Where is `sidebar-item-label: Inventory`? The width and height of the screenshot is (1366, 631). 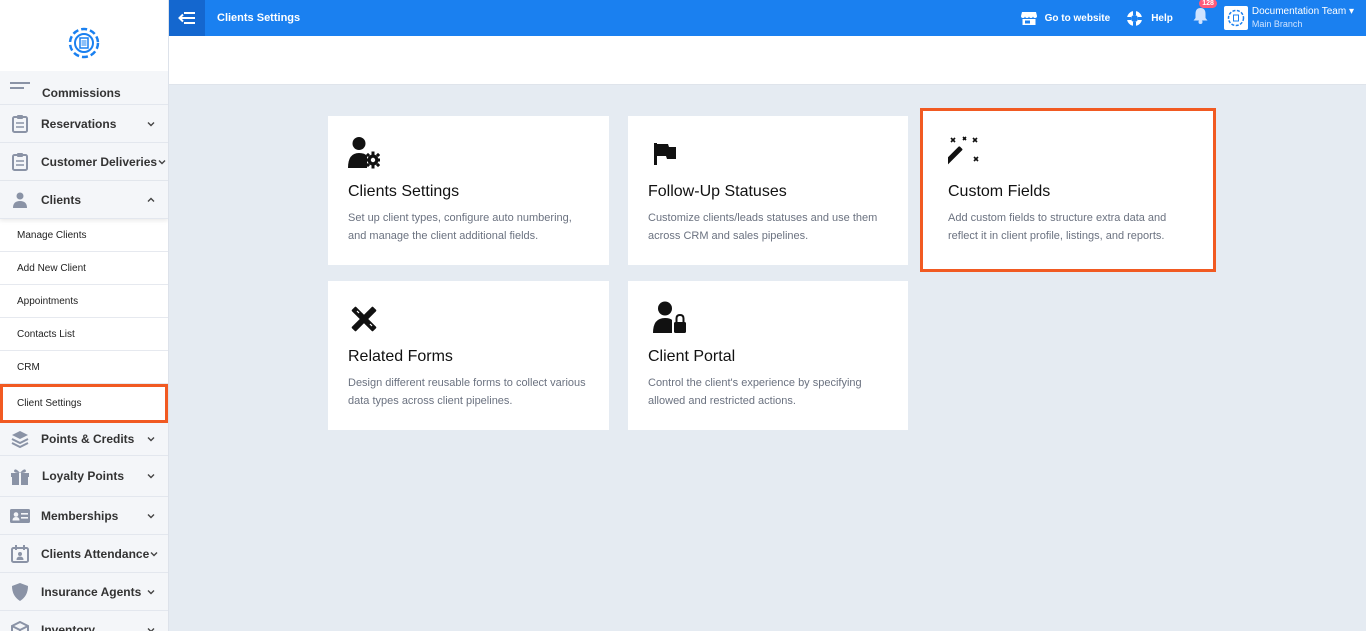 sidebar-item-label: Inventory is located at coordinates (68, 626).